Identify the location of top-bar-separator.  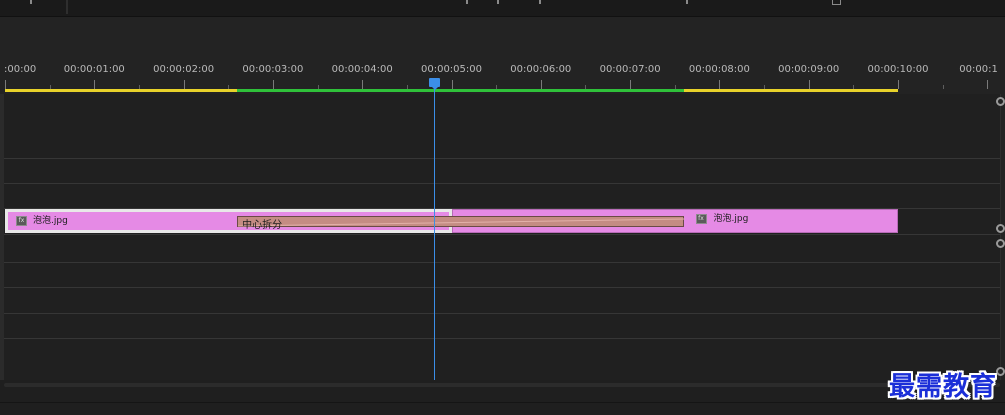
(67, 7).